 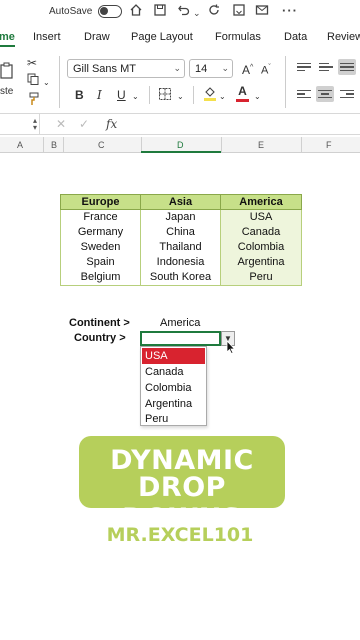 What do you see at coordinates (100, 277) in the screenshot?
I see `table-cell: Belgium` at bounding box center [100, 277].